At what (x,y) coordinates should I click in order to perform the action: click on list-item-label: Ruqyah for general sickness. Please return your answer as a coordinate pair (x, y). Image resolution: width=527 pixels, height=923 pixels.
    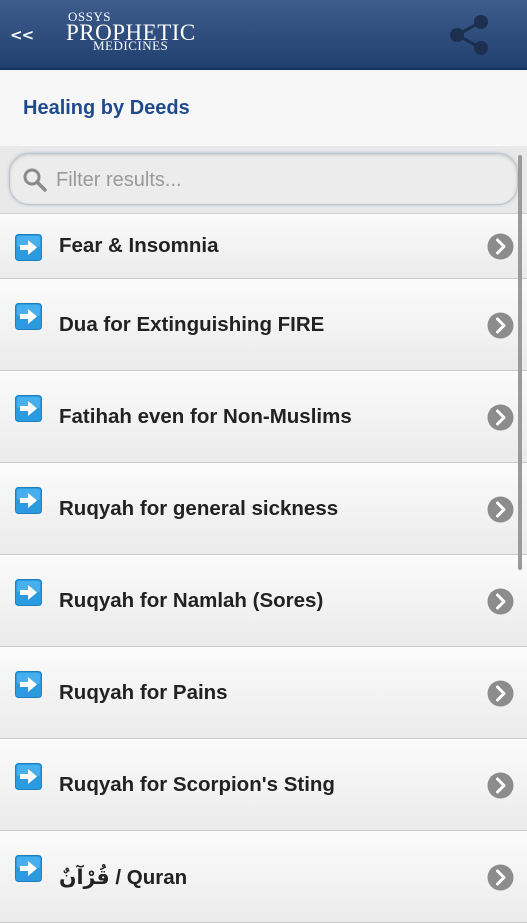
    Looking at the image, I should click on (199, 508).